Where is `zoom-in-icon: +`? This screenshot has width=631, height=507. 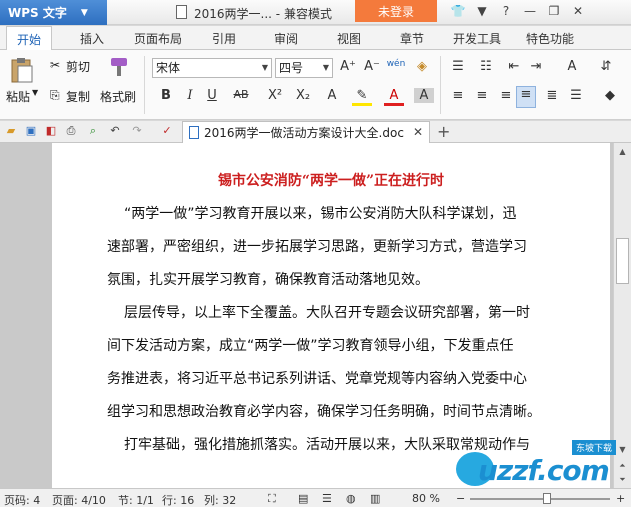 zoom-in-icon: + is located at coordinates (620, 498).